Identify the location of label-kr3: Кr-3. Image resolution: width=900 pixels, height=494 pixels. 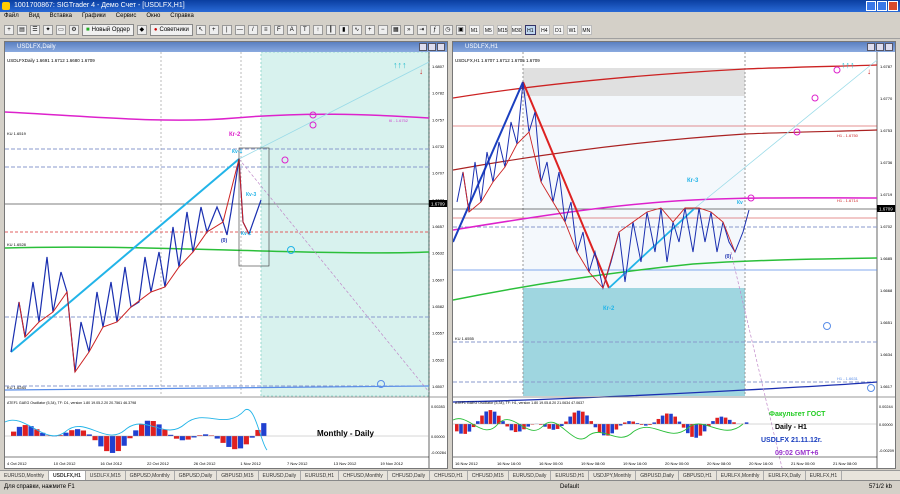
(693, 181).